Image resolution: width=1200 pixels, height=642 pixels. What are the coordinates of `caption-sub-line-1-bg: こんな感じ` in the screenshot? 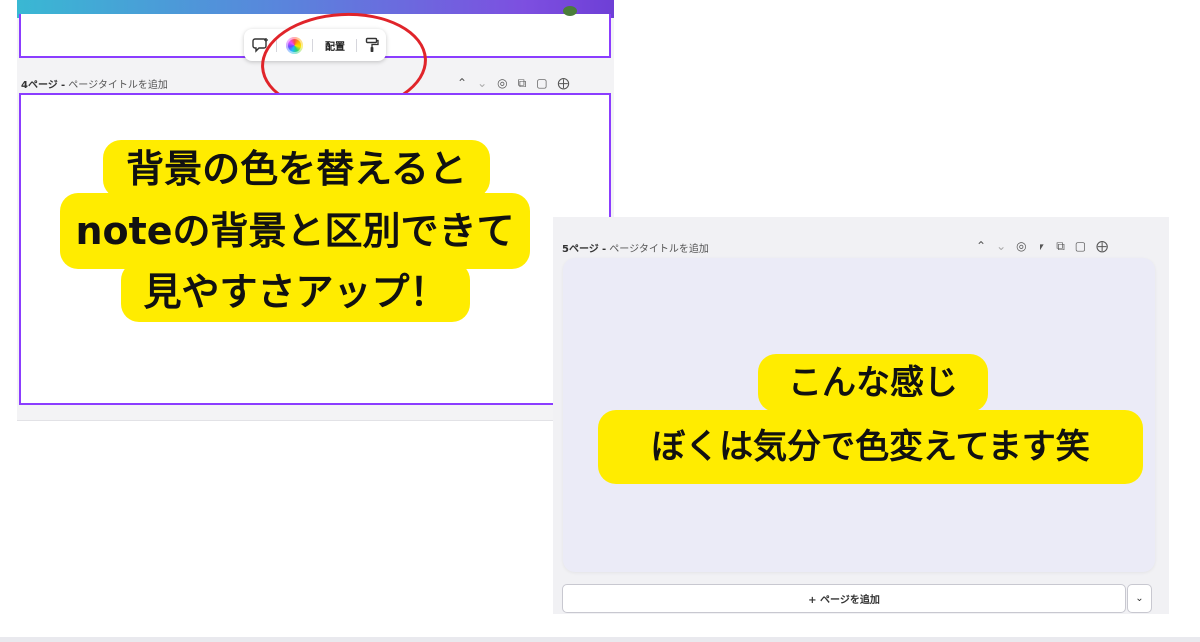 It's located at (873, 383).